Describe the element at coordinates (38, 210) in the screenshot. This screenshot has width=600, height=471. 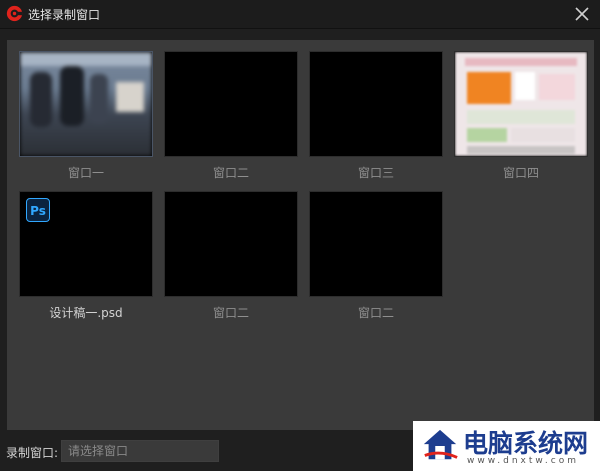
I see `photoshop-icon: Ps` at that location.